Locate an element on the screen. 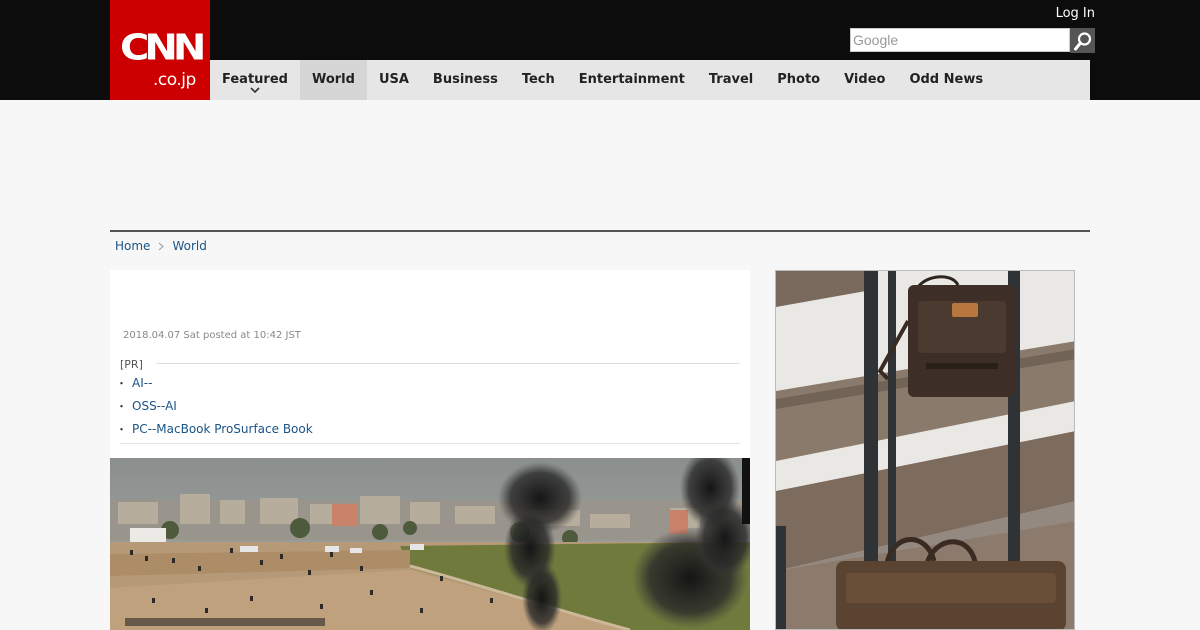 The width and height of the screenshot is (1200, 630). ad-image is located at coordinates (925, 450).